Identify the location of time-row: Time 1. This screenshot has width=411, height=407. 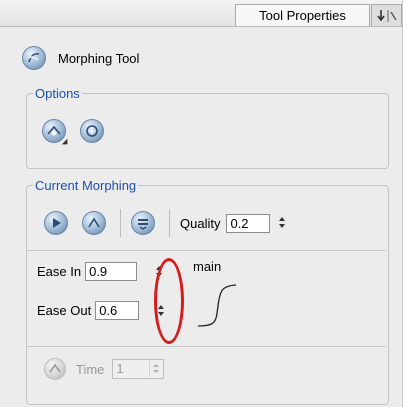
(104, 369).